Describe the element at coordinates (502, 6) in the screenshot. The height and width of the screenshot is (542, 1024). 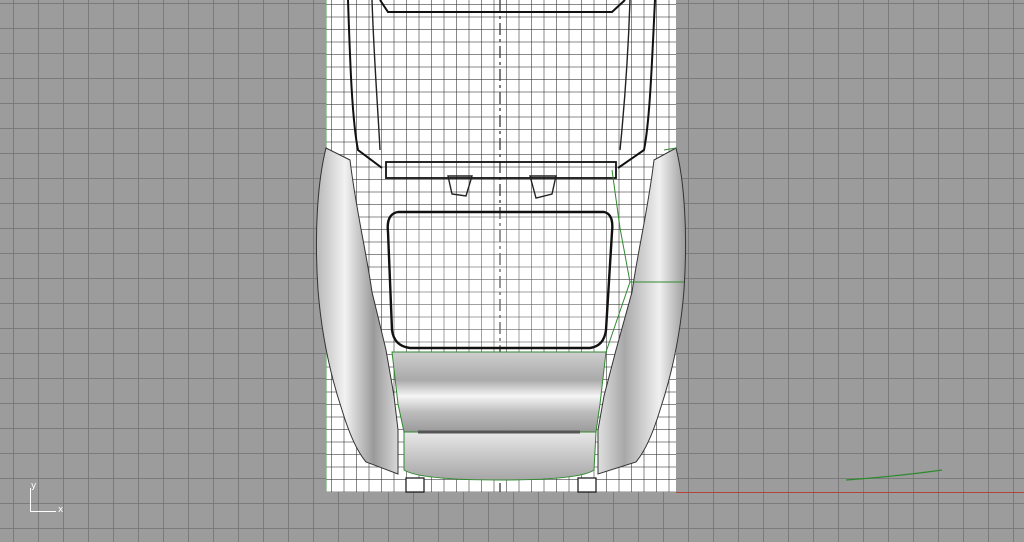
I see `roof-rear-edge` at that location.